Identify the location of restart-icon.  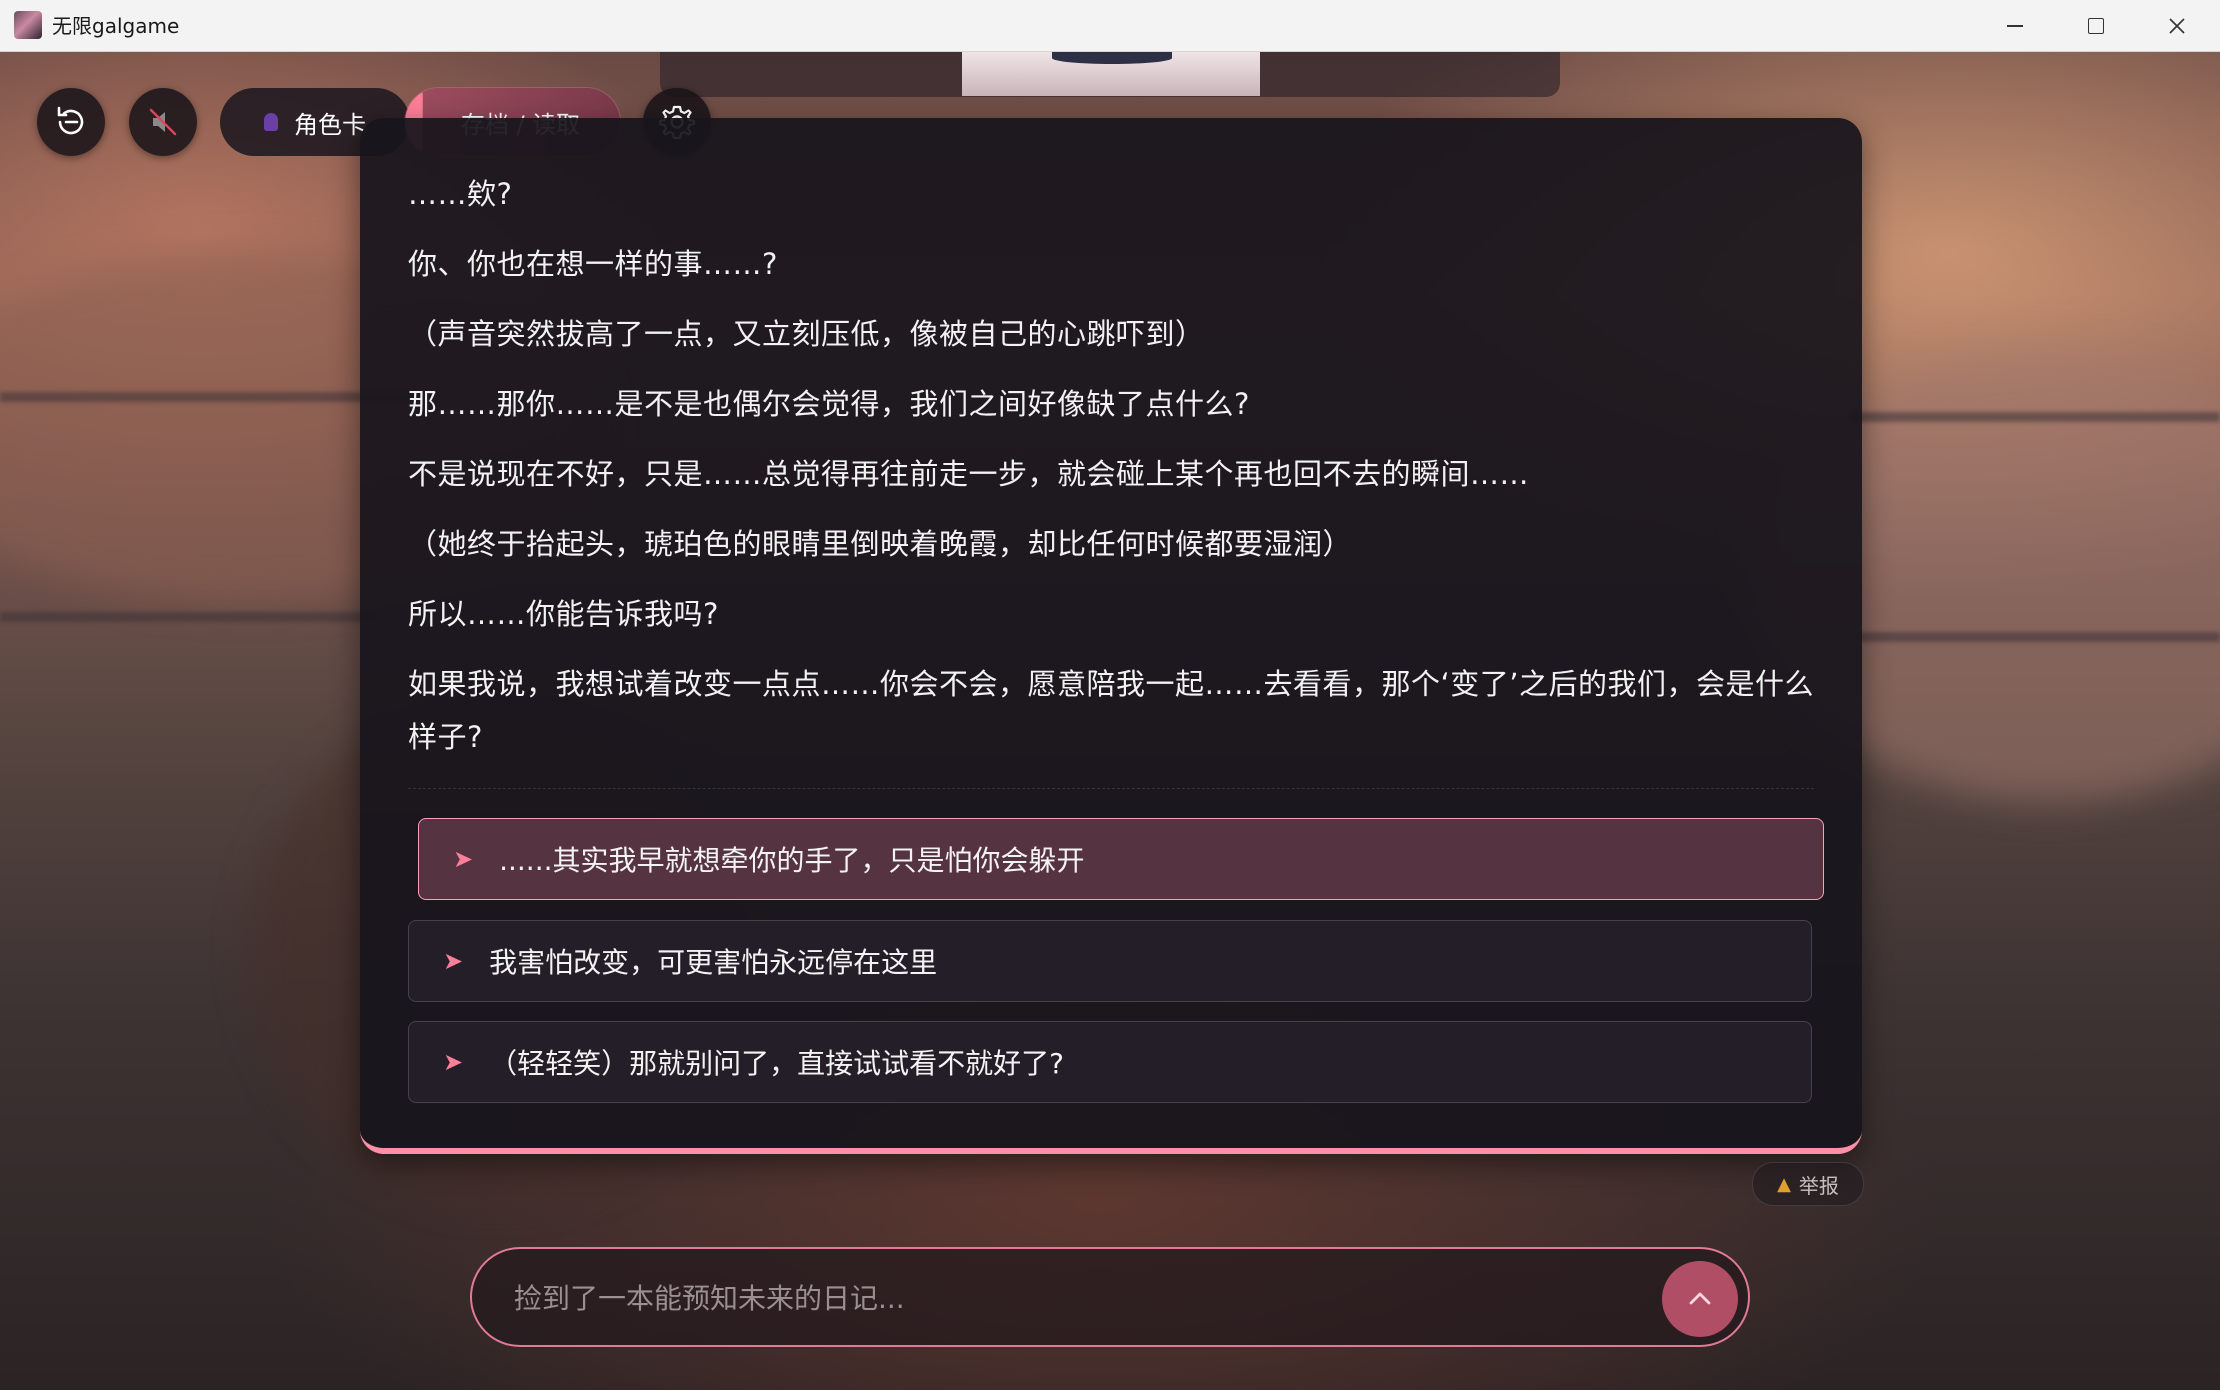
(70, 120).